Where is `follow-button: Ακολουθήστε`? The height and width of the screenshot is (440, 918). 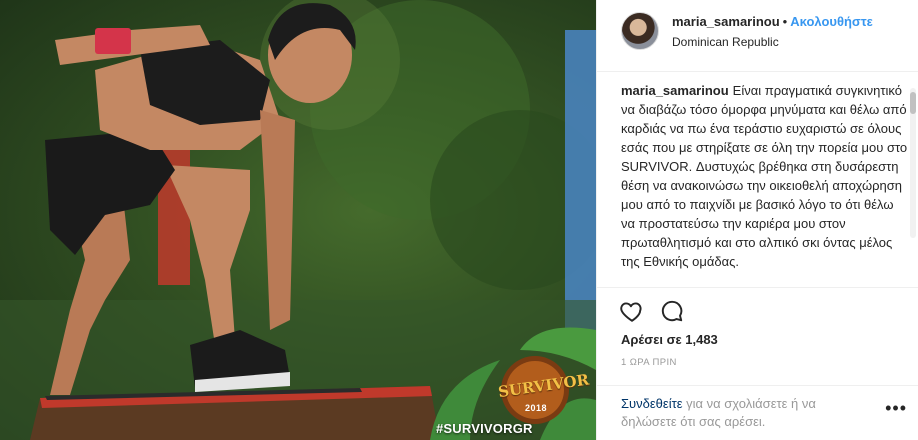 follow-button: Ακολουθήστε is located at coordinates (831, 21).